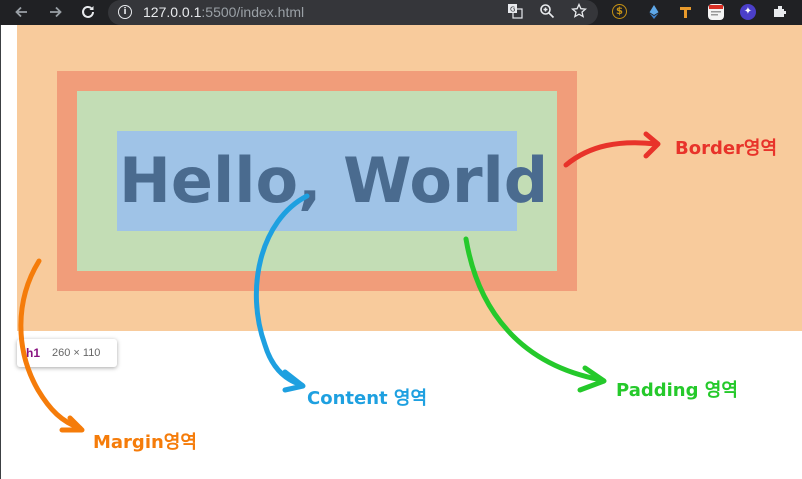 The width and height of the screenshot is (802, 479). What do you see at coordinates (50, 344) in the screenshot?
I see `margin-arrow` at bounding box center [50, 344].